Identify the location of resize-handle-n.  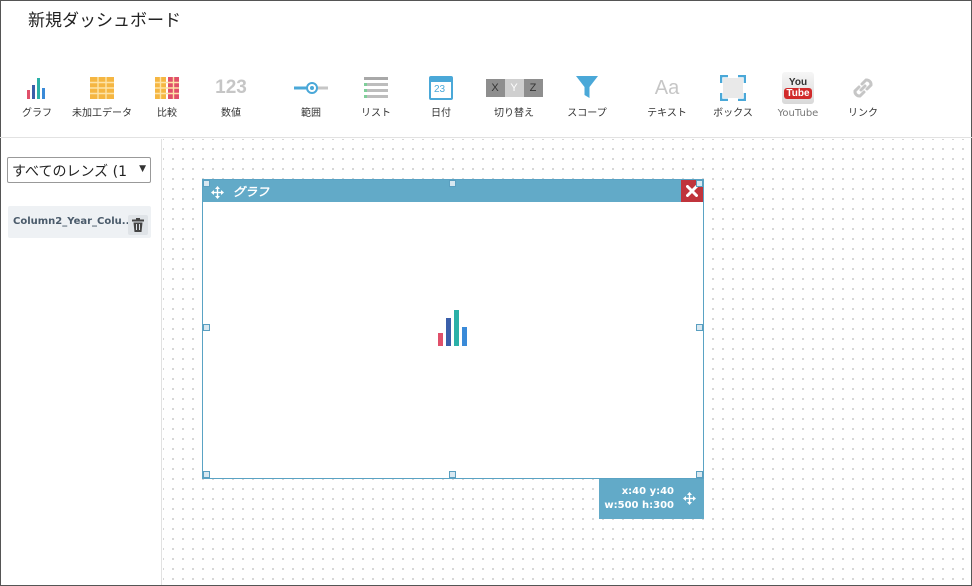
(452, 183).